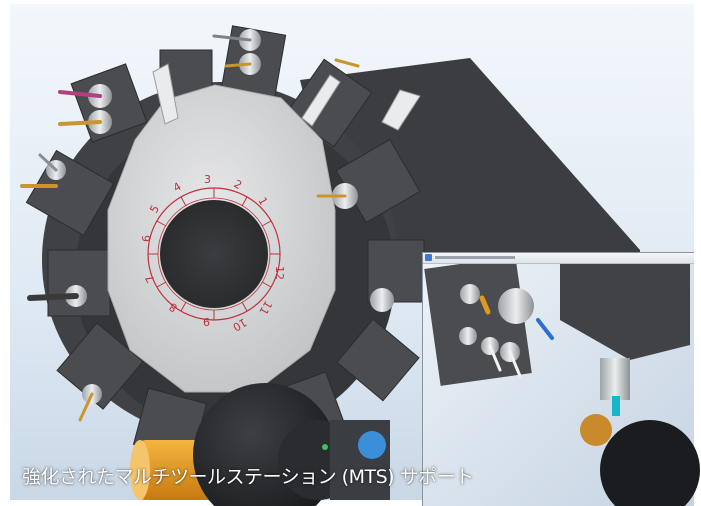  I want to click on station-number-6: 6, so click(146, 238).